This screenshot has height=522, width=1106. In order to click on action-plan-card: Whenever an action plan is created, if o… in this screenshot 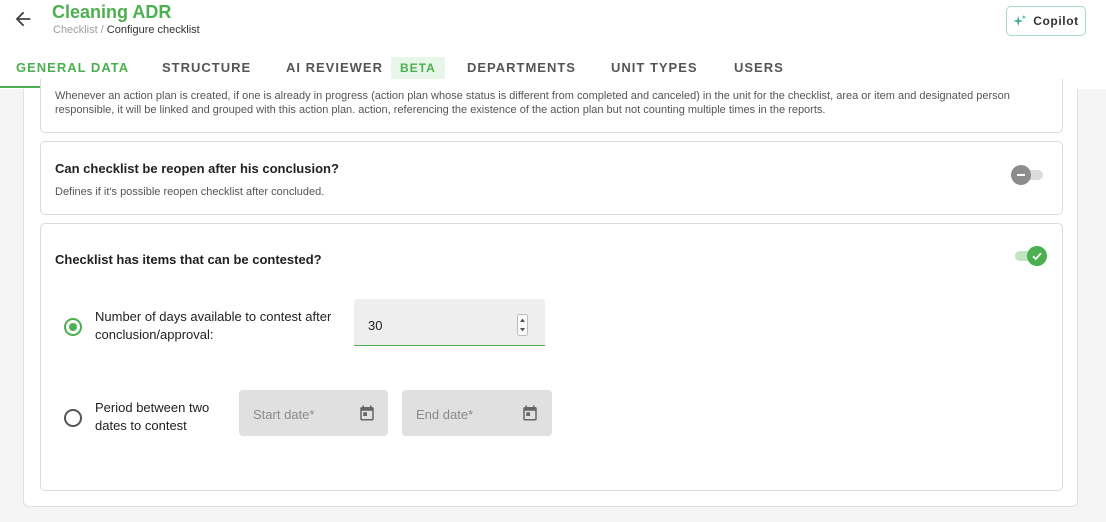, I will do `click(551, 106)`.